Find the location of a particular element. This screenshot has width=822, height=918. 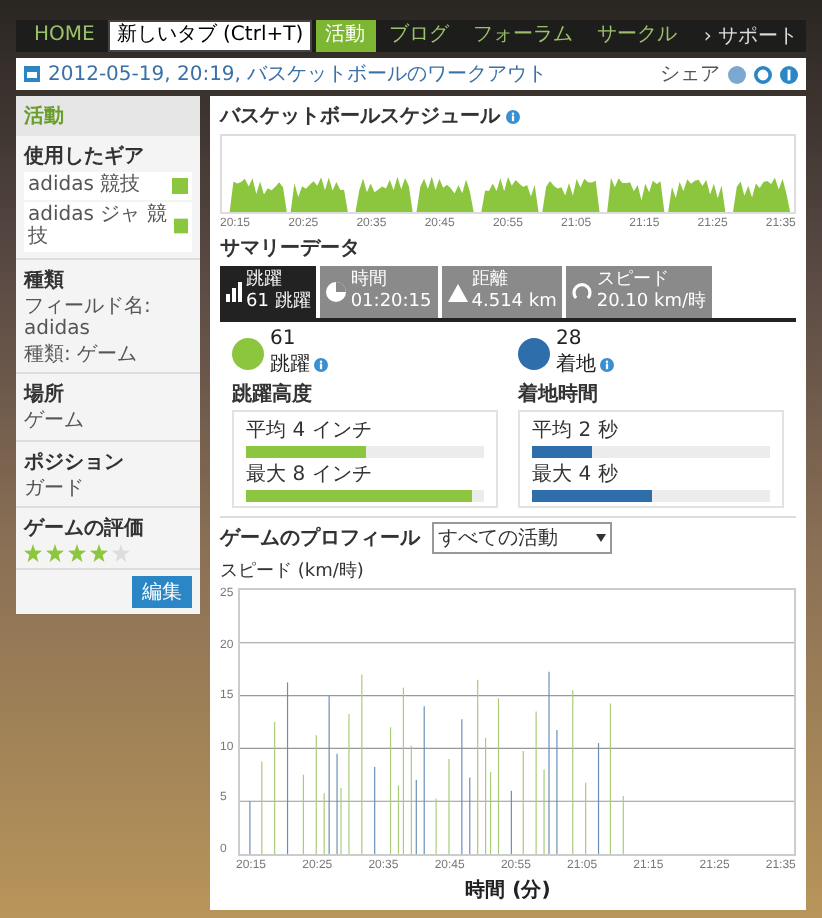

section-heading: ゲームの評価 is located at coordinates (85, 528).